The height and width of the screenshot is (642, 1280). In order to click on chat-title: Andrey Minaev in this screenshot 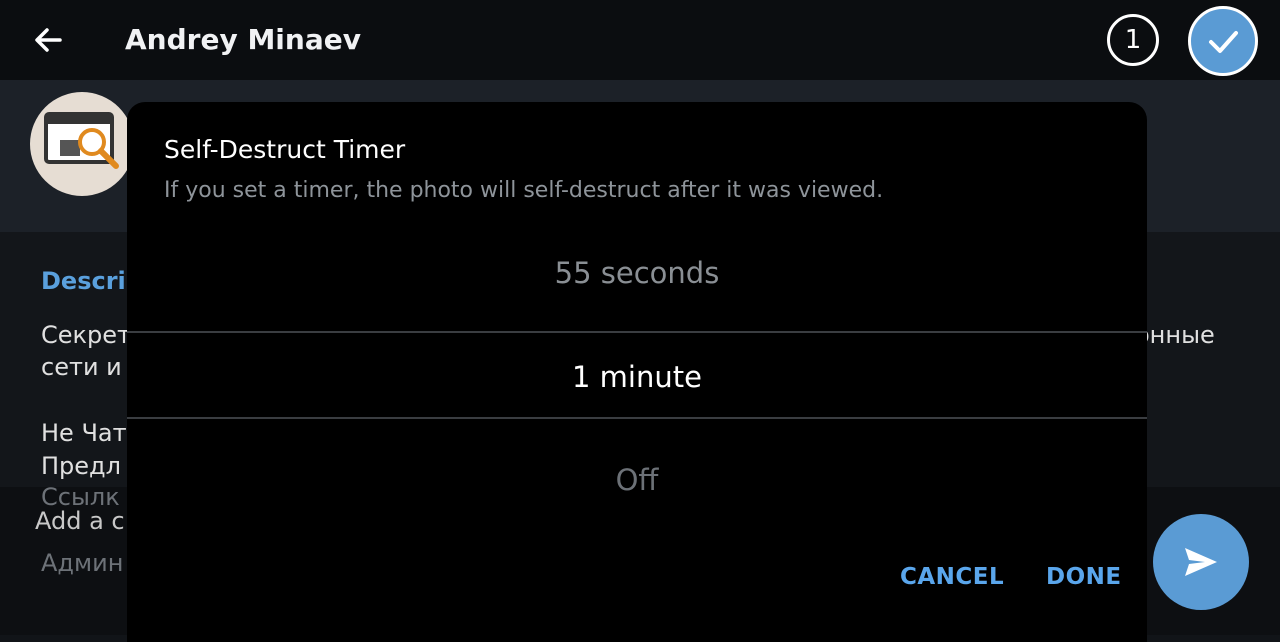, I will do `click(243, 39)`.